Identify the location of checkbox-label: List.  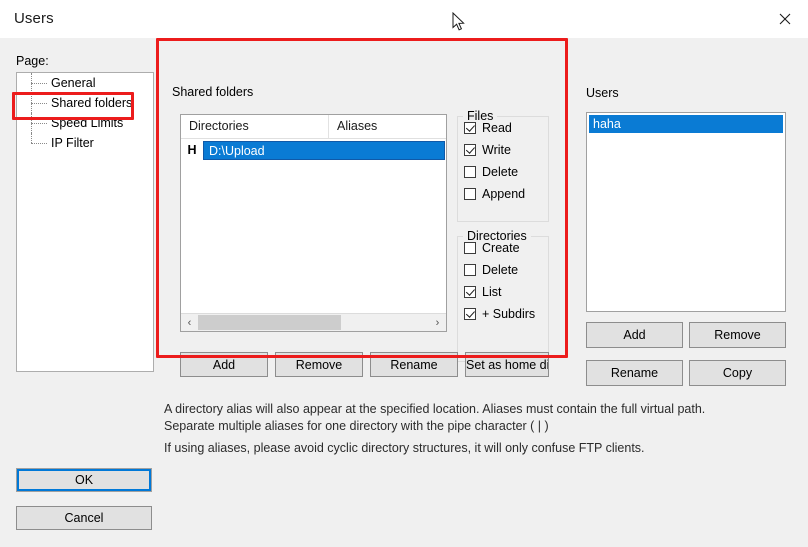
(492, 292).